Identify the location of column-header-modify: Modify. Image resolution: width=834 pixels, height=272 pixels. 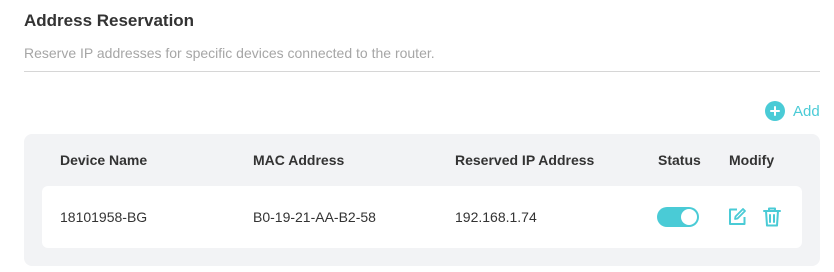
(752, 160).